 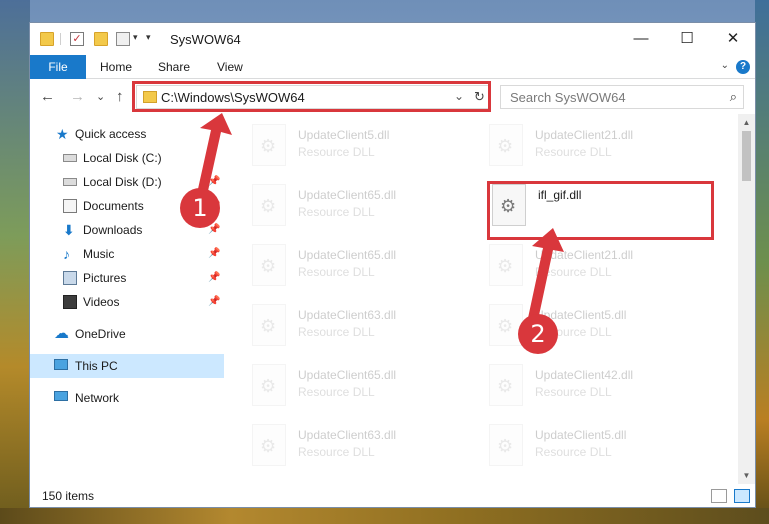 I want to click on step-marker-2: 2, so click(x=538, y=334).